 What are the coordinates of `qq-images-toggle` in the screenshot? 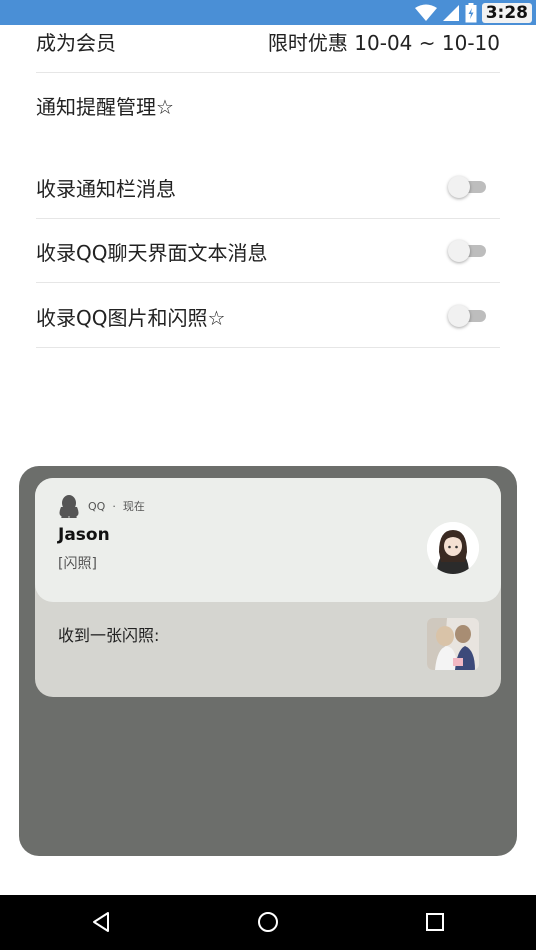 It's located at (468, 316).